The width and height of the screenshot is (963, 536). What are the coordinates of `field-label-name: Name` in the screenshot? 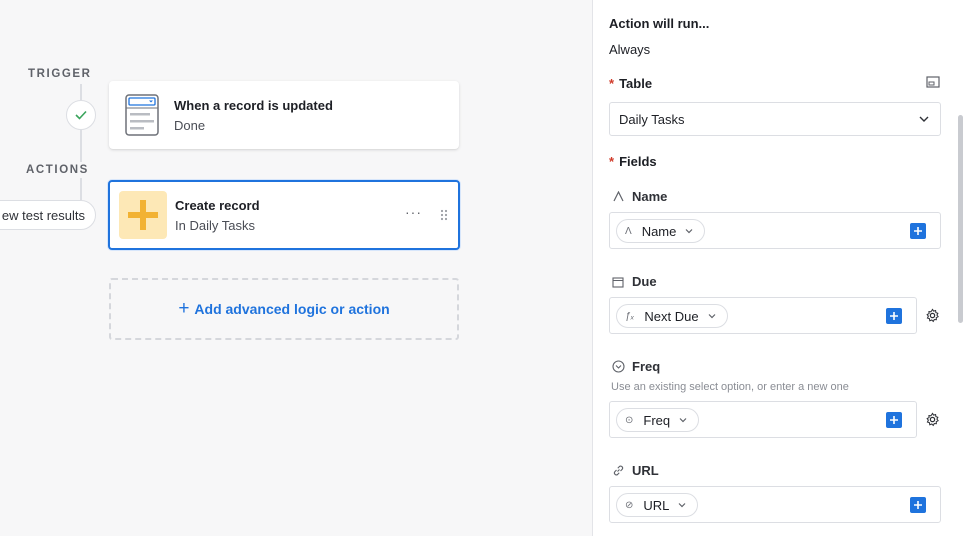 It's located at (639, 196).